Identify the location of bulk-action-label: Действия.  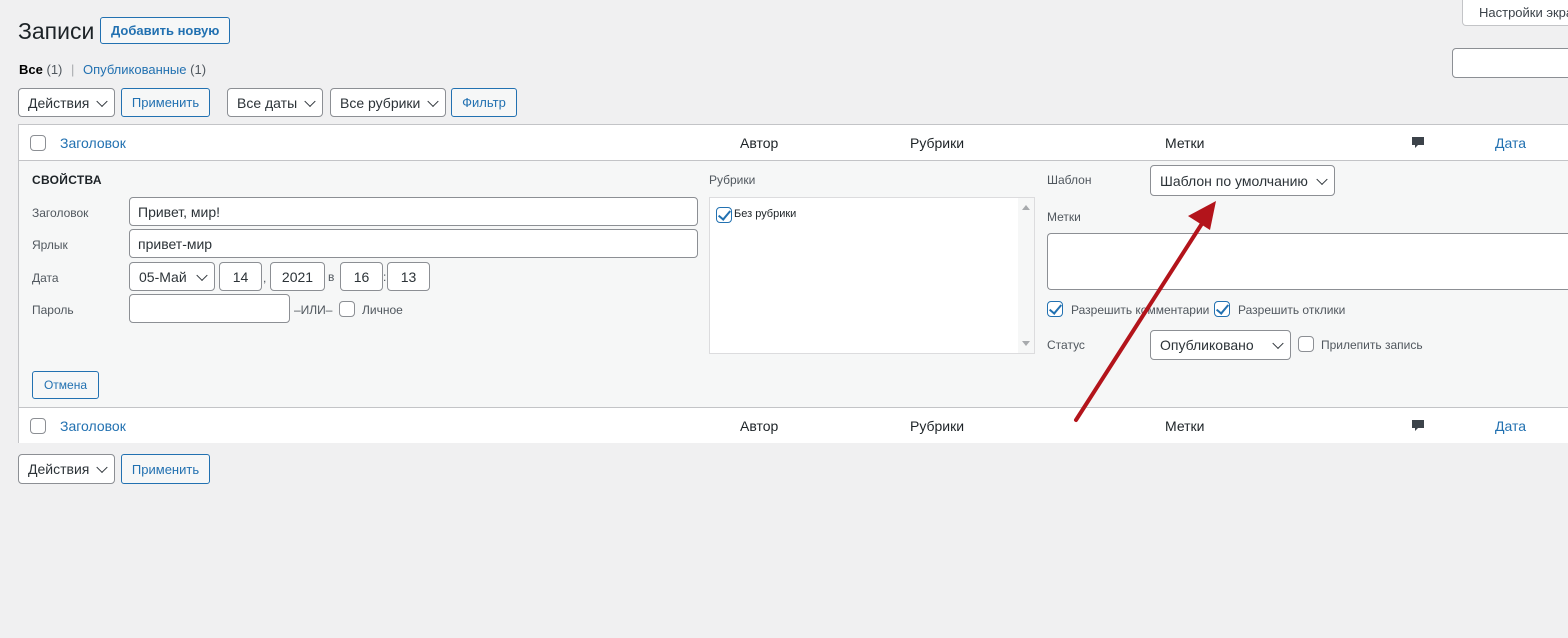
(59, 102).